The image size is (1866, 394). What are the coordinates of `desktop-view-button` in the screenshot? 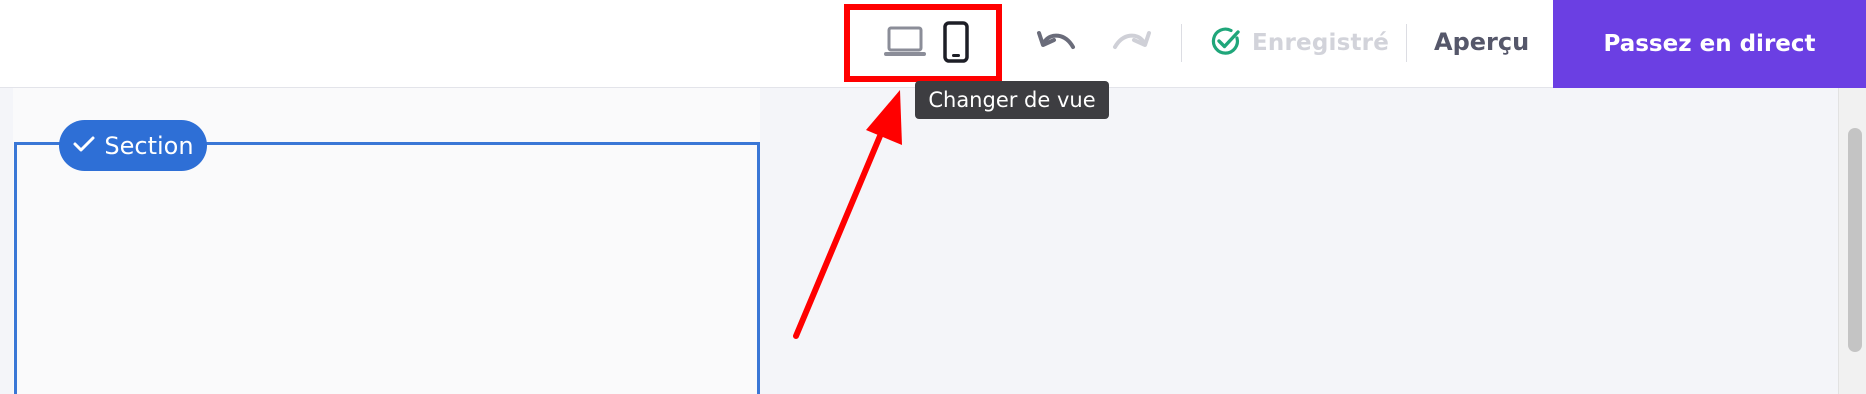 It's located at (905, 44).